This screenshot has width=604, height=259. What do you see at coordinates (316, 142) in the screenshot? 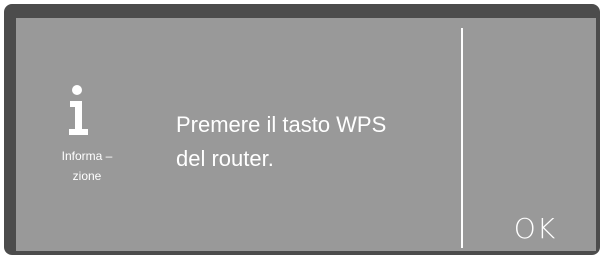
I see `dialog-message: Premere il tasto WPS del router.` at bounding box center [316, 142].